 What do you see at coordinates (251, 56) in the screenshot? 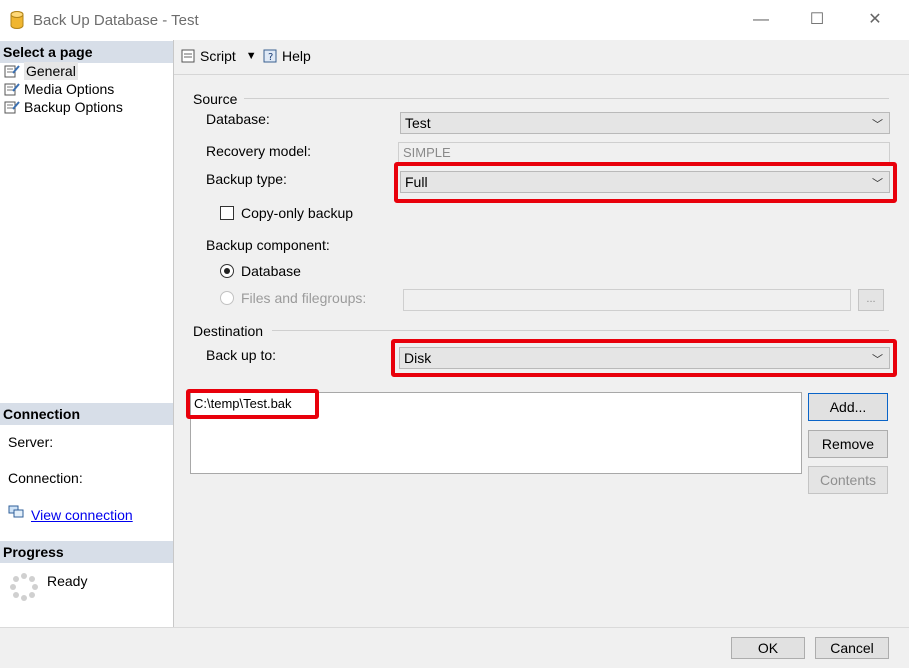
I see `dropdown-arrow-icon: ▼` at bounding box center [251, 56].